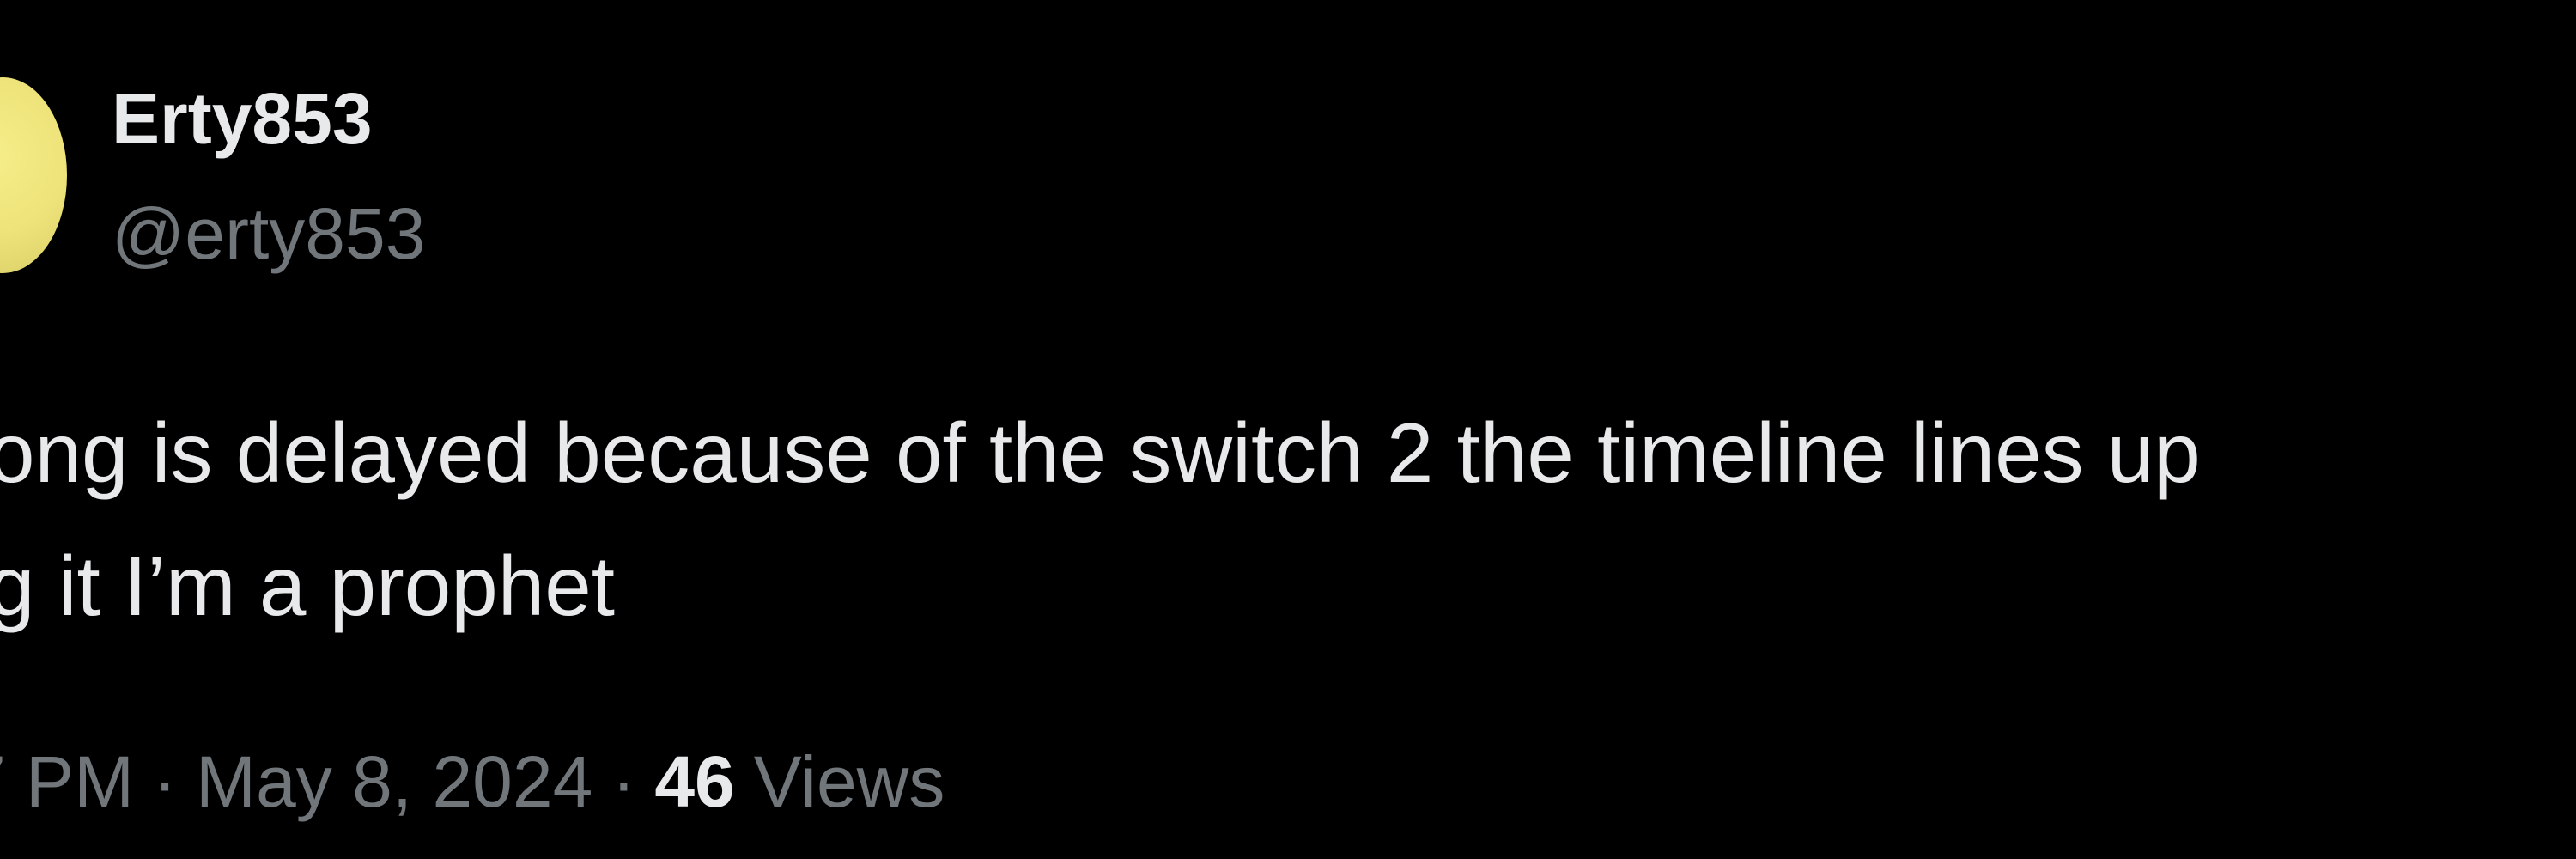  I want to click on views-count: 46, so click(695, 781).